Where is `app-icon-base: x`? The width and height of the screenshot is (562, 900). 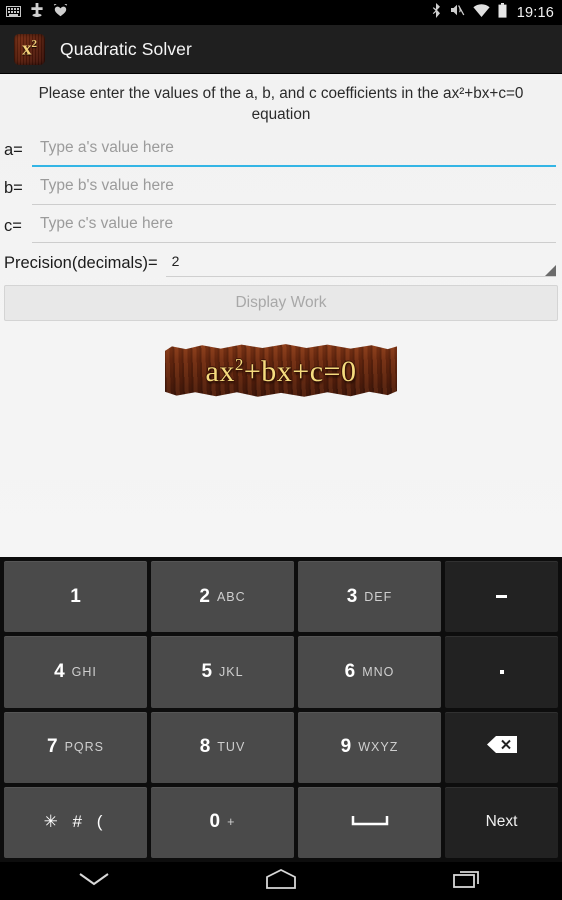
app-icon-base: x is located at coordinates (27, 49).